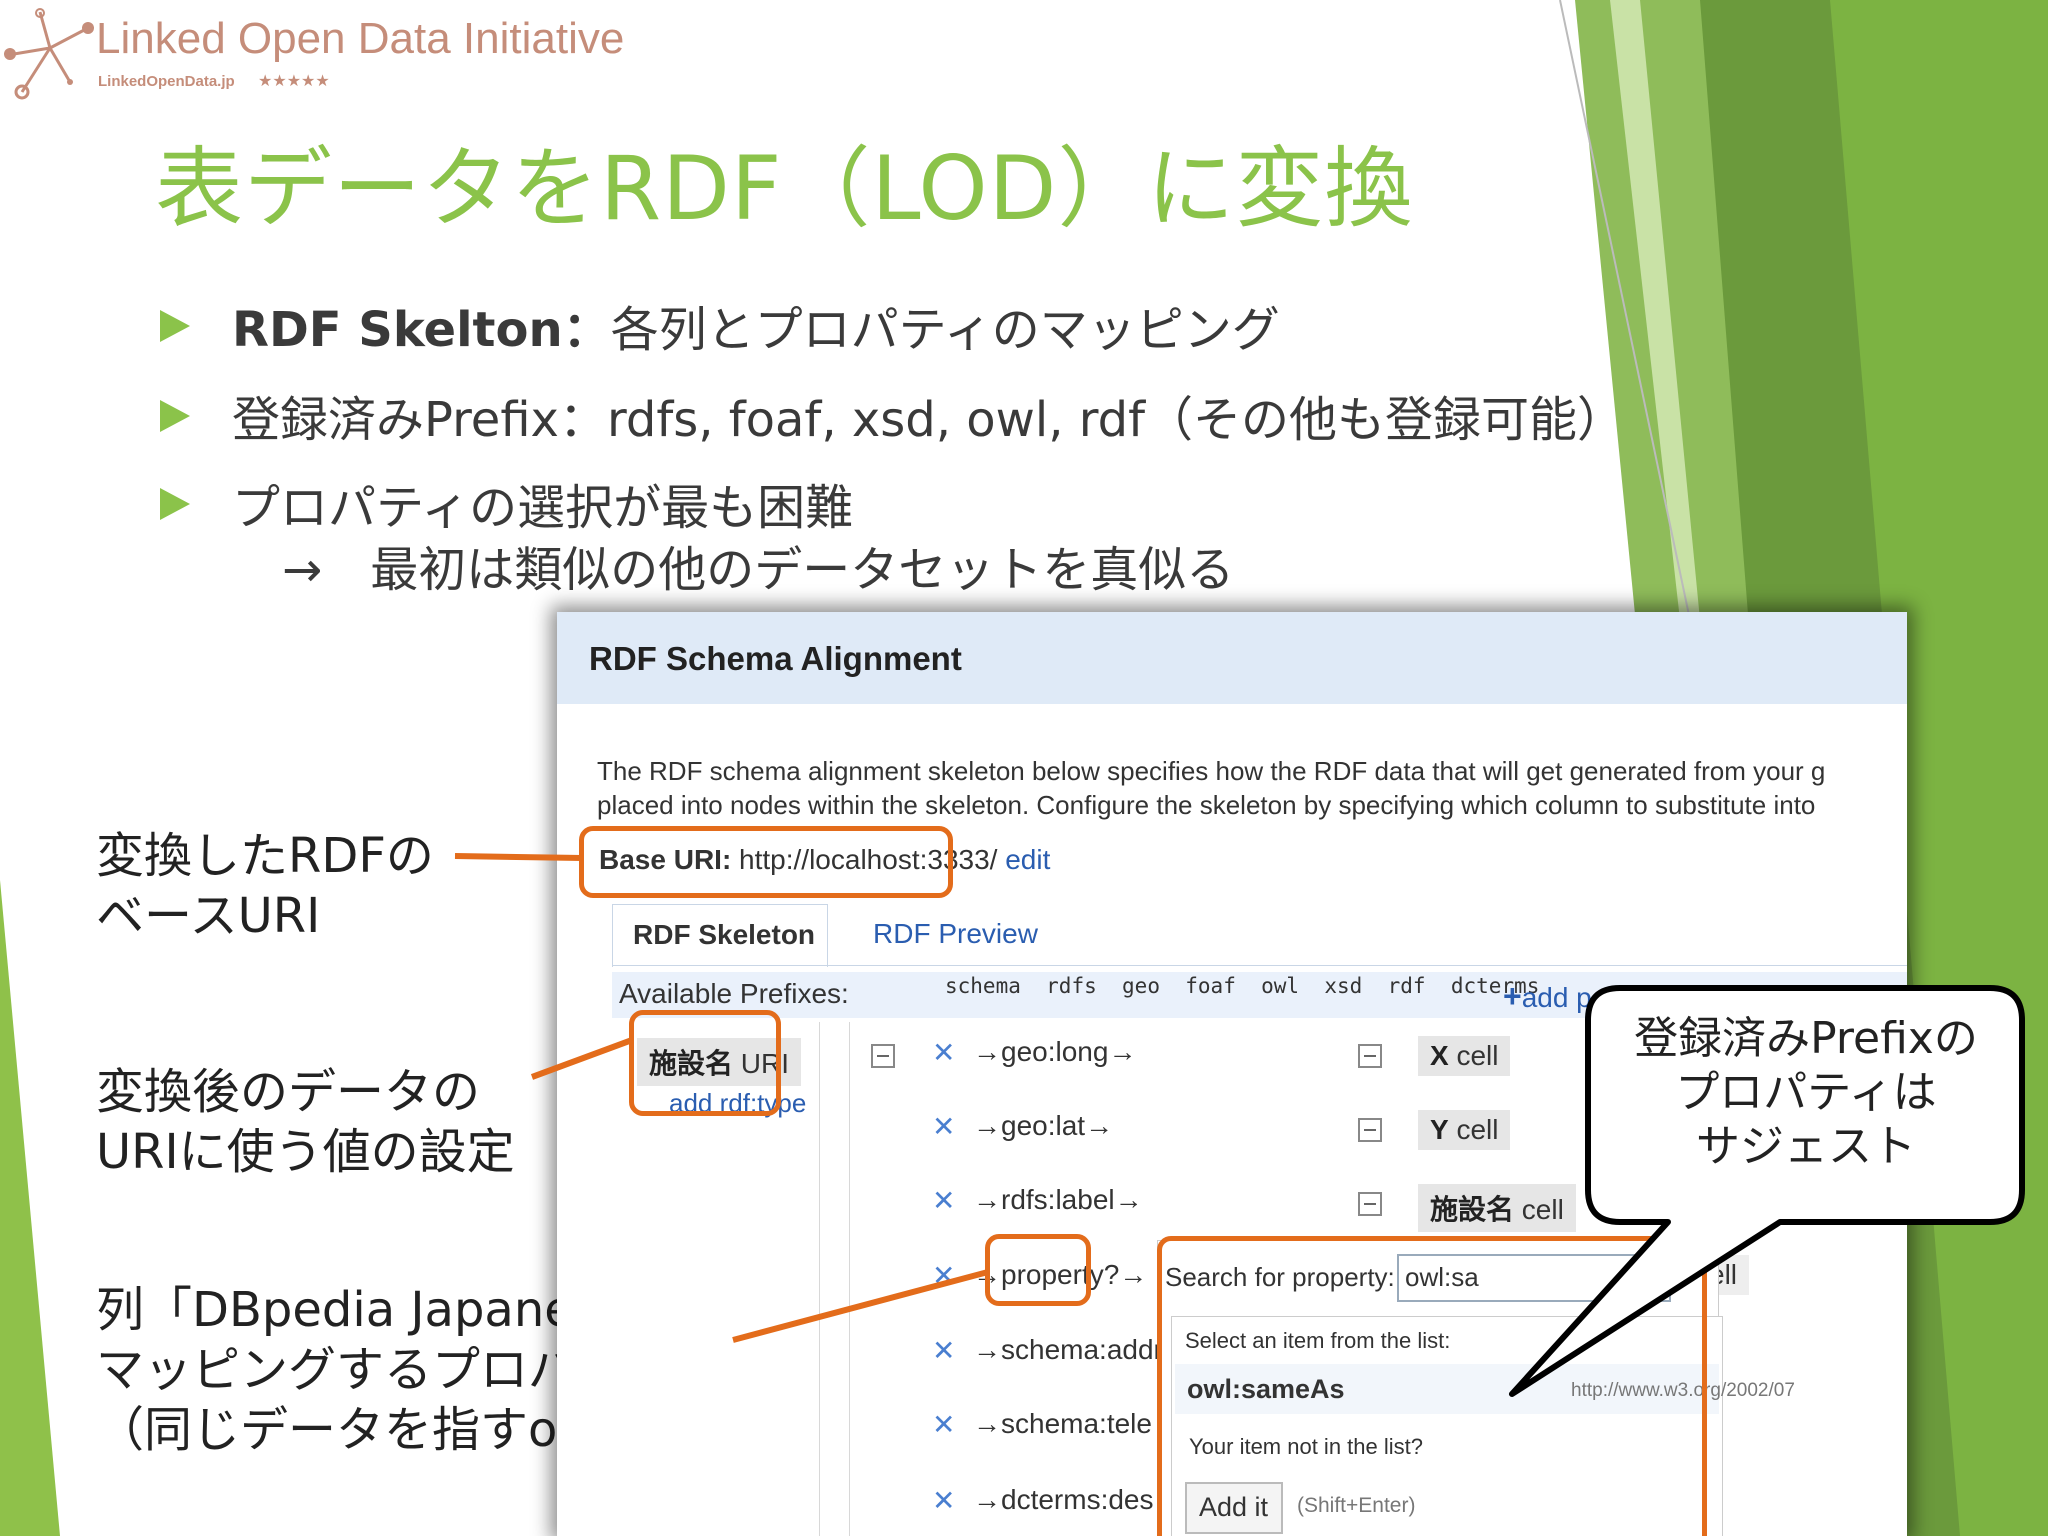  Describe the element at coordinates (721, 1098) in the screenshot. I see `connector-lines` at that location.